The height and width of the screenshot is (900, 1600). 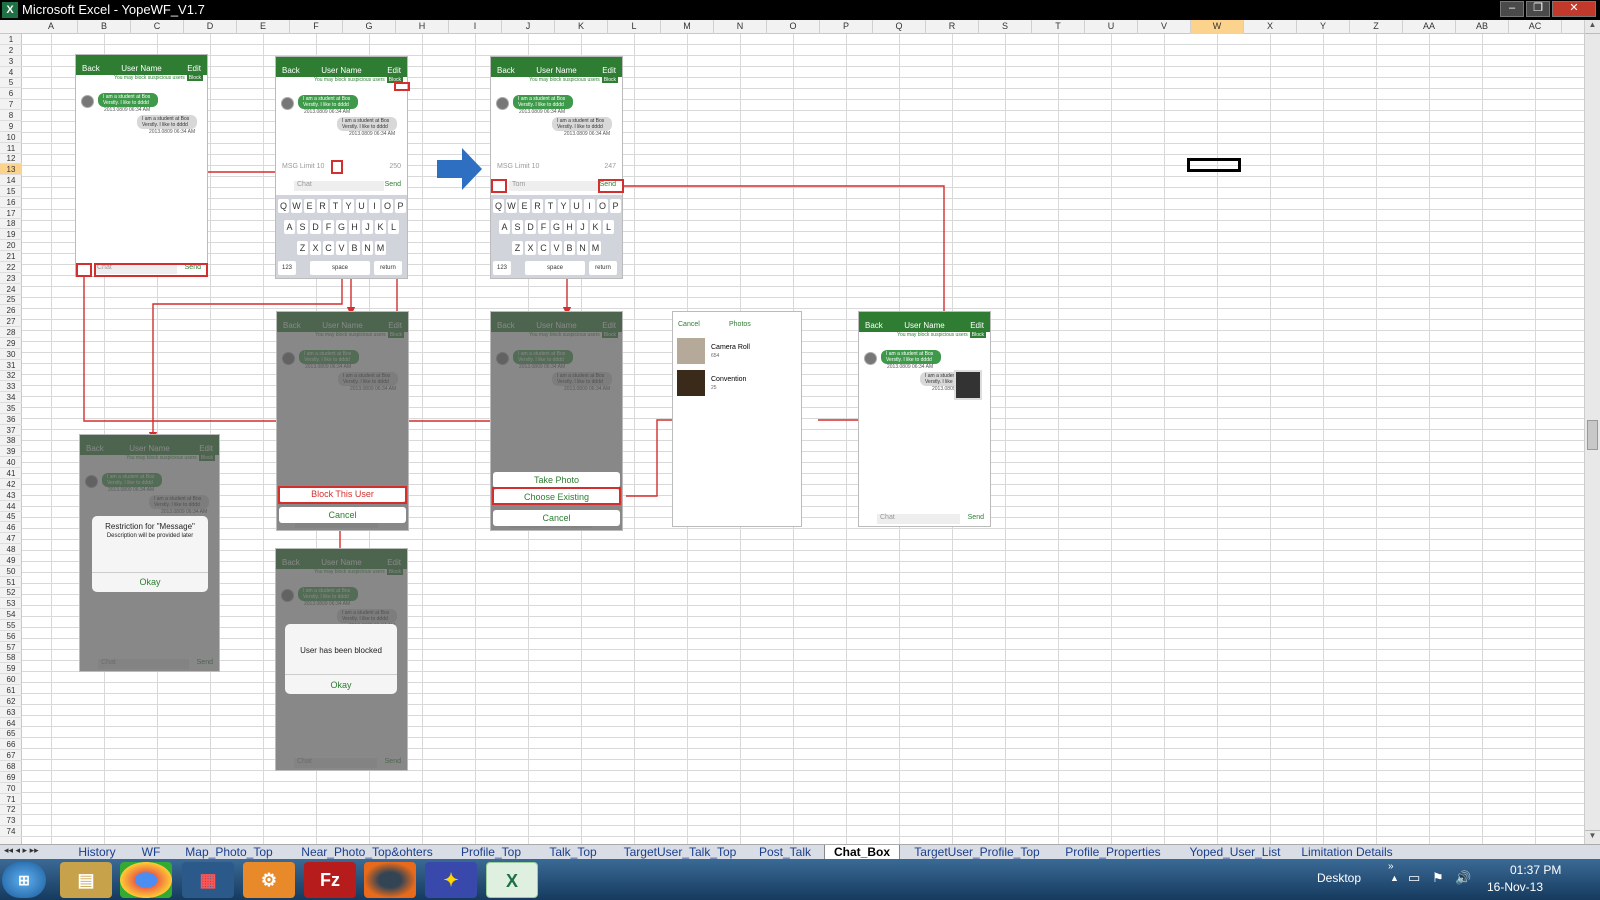 I want to click on row-header: 71, so click(x=11, y=799).